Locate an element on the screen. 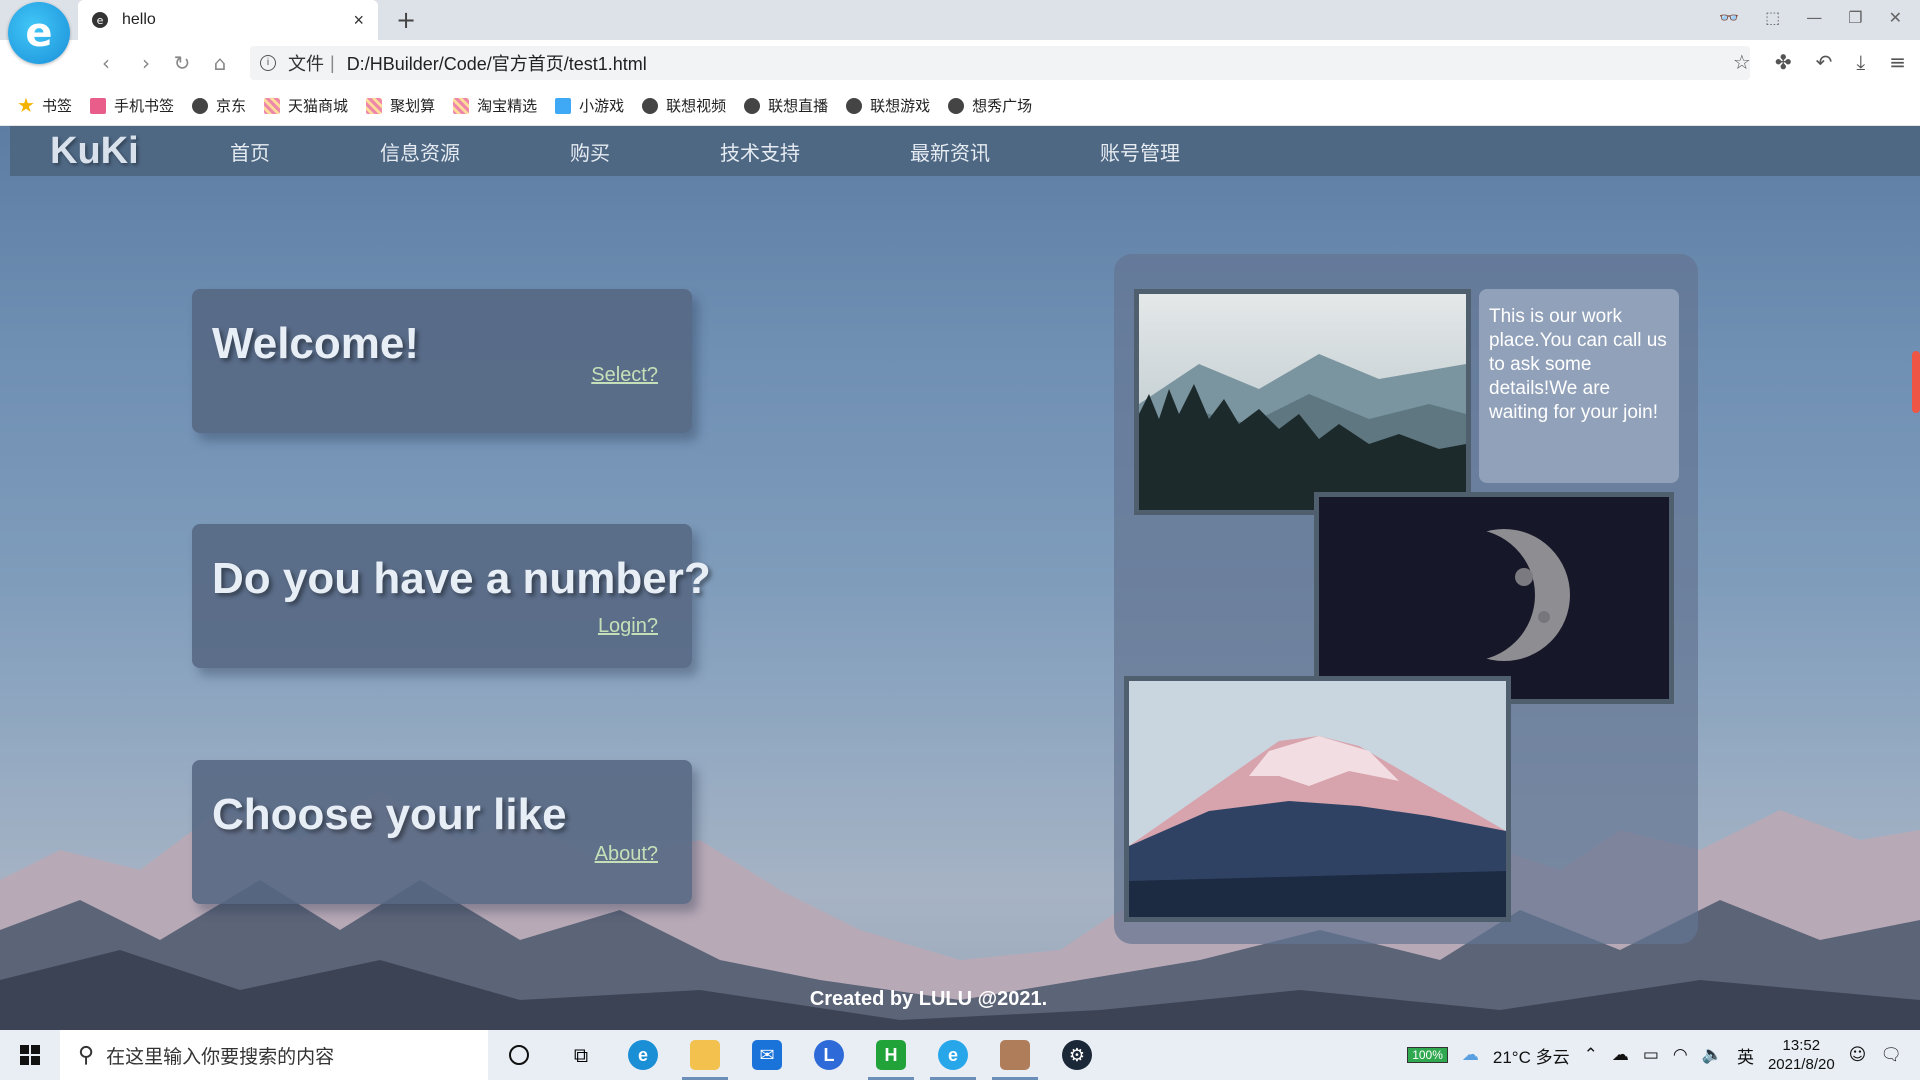 Image resolution: width=1920 pixels, height=1080 pixels. start-button is located at coordinates (30, 1055).